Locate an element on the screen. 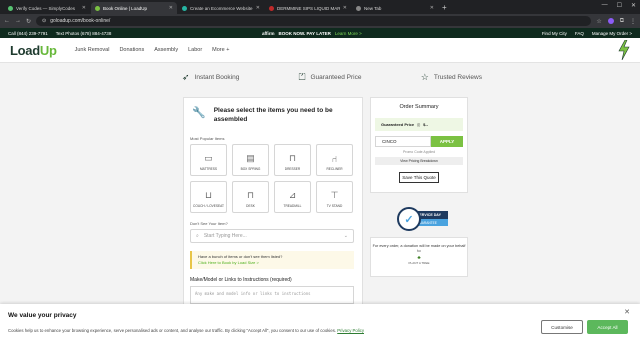  item-tile-treadmill: ⊿ TREADMILL is located at coordinates (292, 197).